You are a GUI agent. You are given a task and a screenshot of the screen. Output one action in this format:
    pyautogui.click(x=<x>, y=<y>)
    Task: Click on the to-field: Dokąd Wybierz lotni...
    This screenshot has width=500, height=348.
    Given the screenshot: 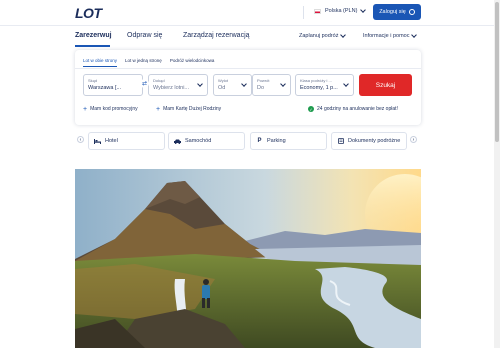 What is the action you would take?
    pyautogui.click(x=178, y=85)
    